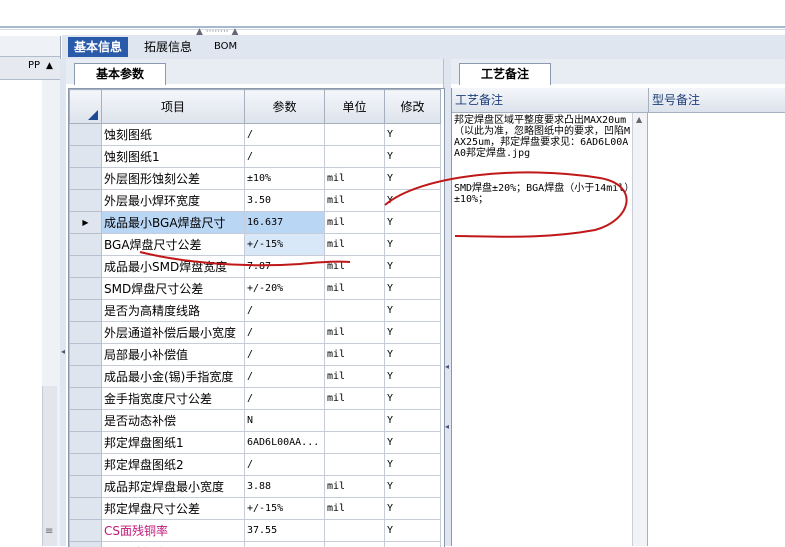 This screenshot has height=547, width=785. I want to click on table-row: 是否为高精度线路/Y, so click(255, 311).